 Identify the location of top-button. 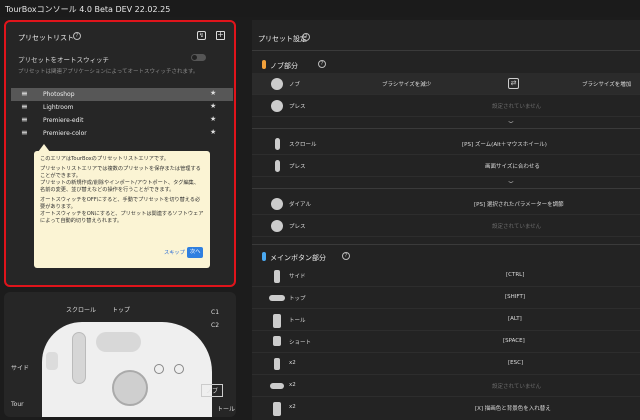
(118, 342).